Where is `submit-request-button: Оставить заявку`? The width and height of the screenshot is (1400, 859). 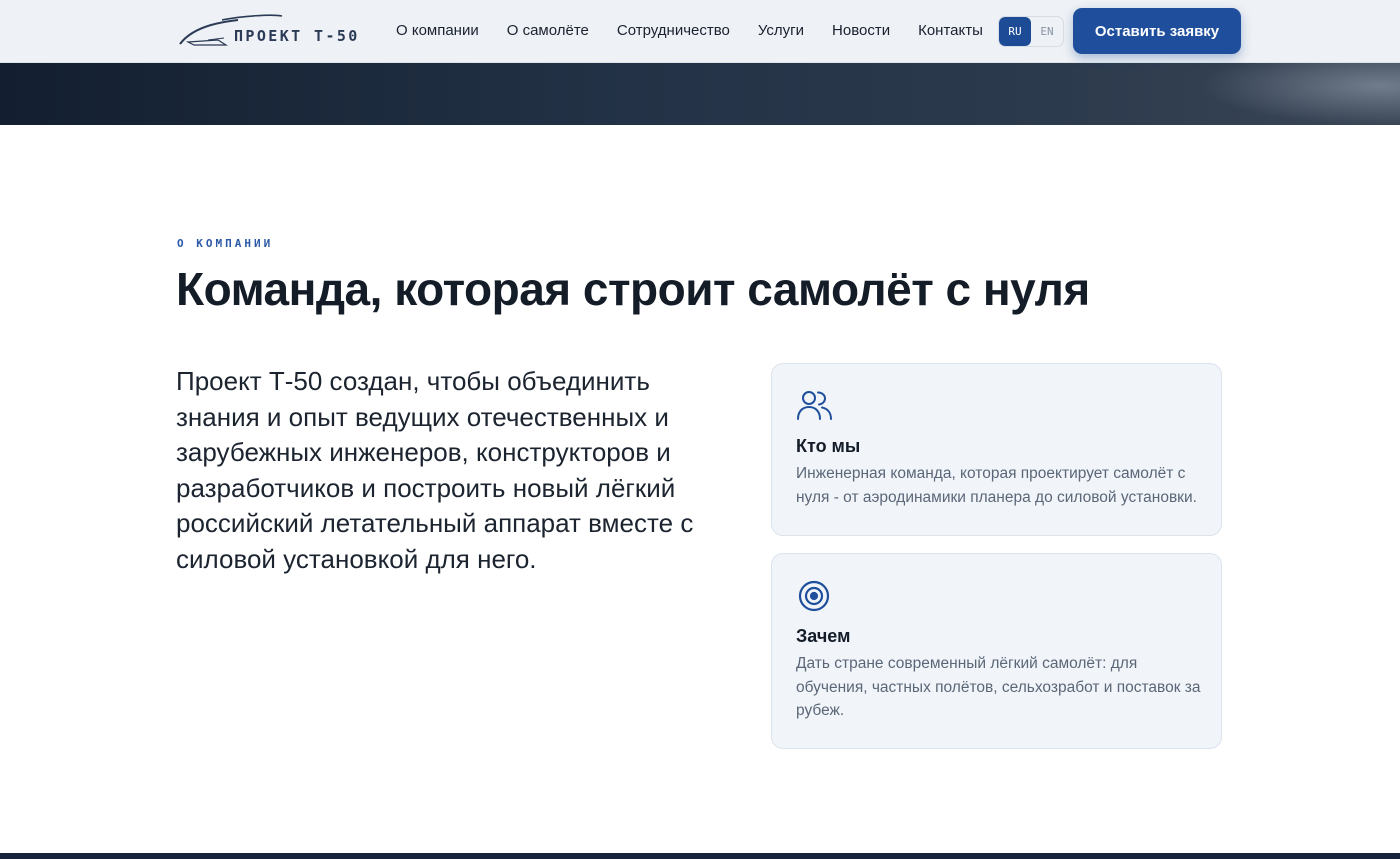 submit-request-button: Оставить заявку is located at coordinates (1157, 31).